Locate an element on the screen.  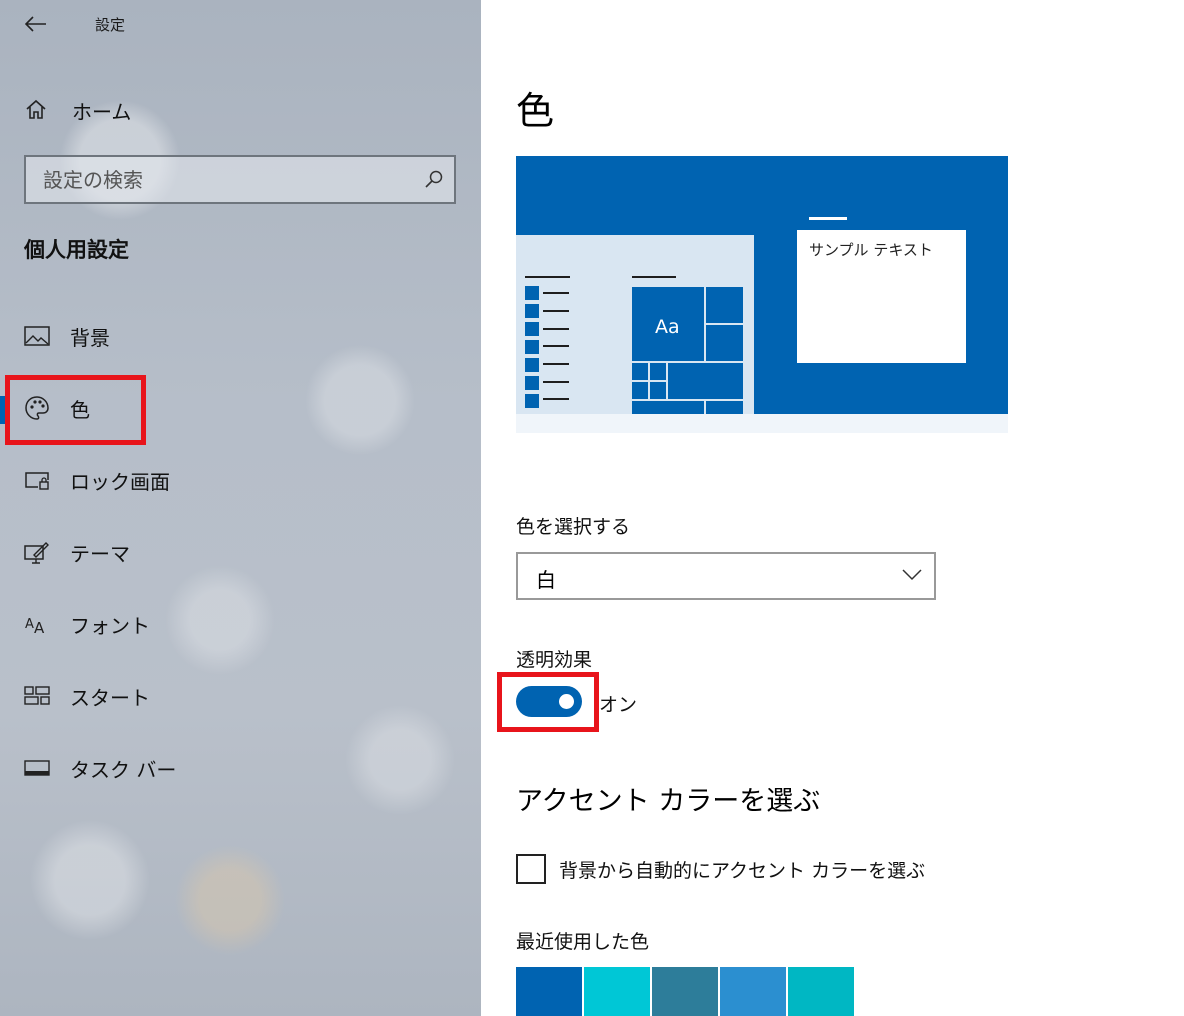
sidebar-item-label: フォント is located at coordinates (110, 625).